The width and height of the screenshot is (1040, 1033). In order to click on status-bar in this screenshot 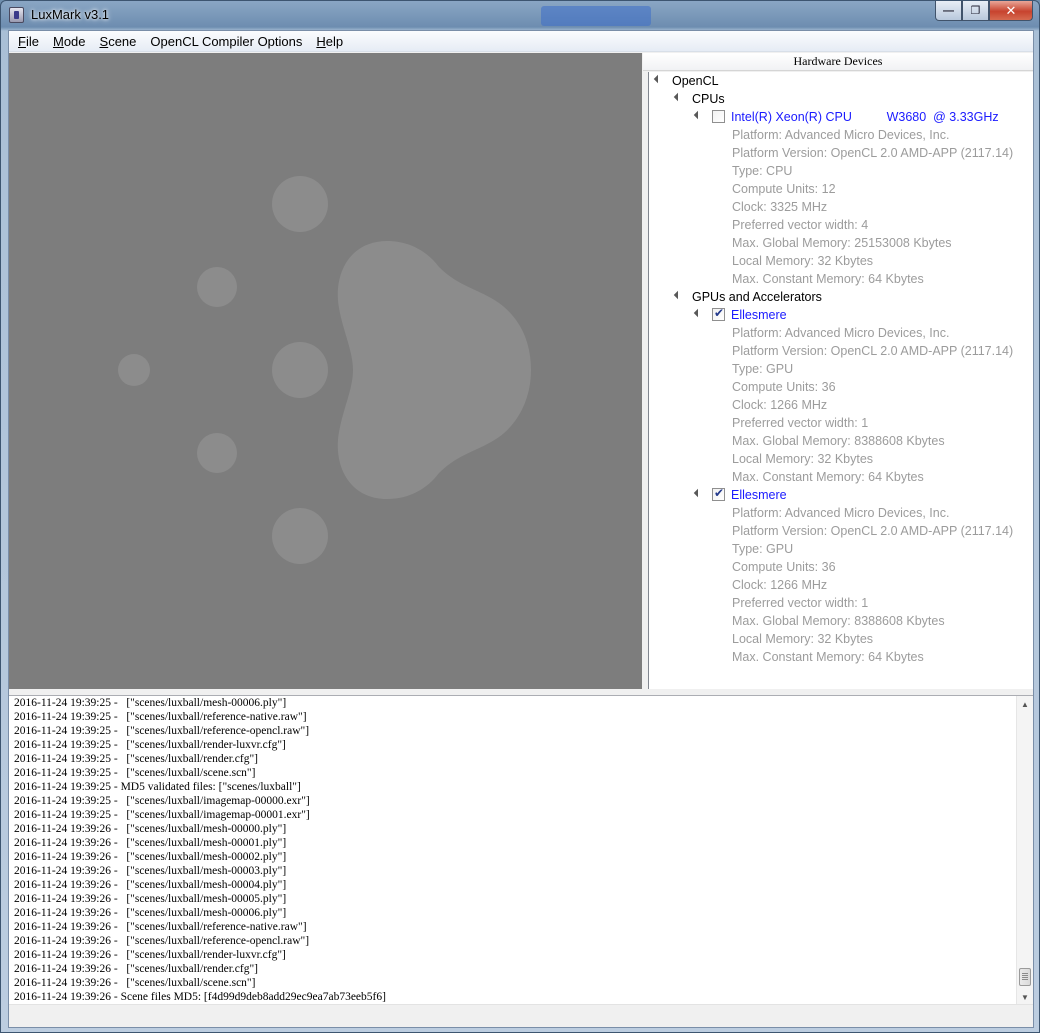, I will do `click(521, 1016)`.